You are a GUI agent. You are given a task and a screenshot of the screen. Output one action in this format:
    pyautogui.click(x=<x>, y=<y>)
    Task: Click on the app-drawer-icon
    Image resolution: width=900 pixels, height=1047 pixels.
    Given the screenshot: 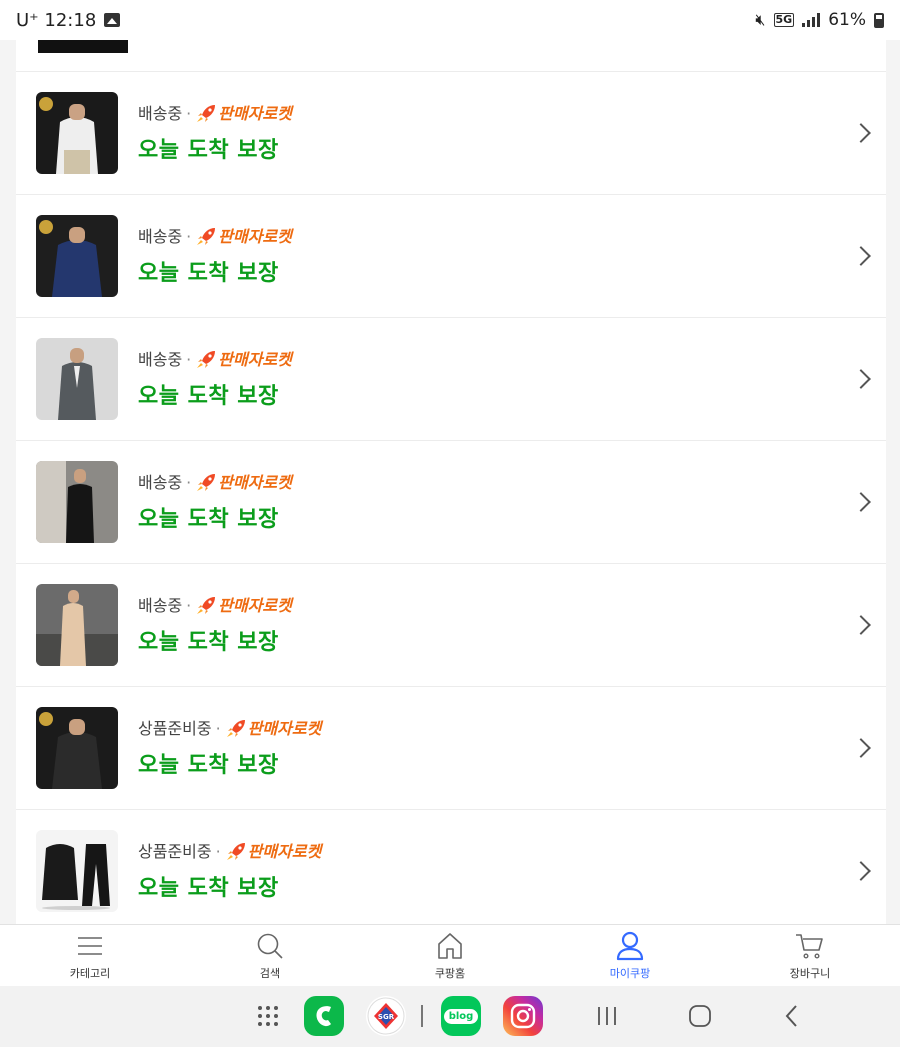 What is the action you would take?
    pyautogui.click(x=270, y=1016)
    